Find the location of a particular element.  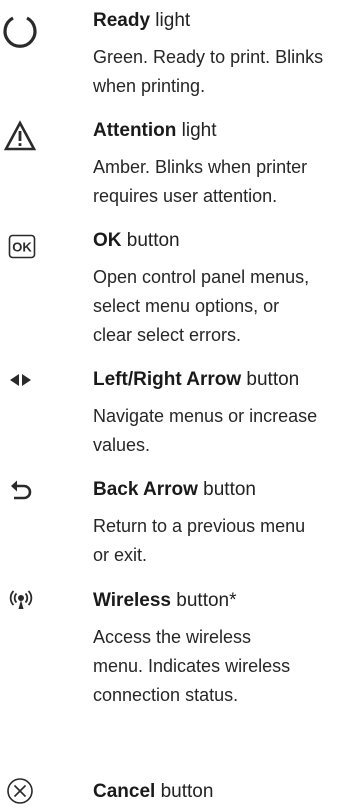

ready-light-icon is located at coordinates (20, 30).